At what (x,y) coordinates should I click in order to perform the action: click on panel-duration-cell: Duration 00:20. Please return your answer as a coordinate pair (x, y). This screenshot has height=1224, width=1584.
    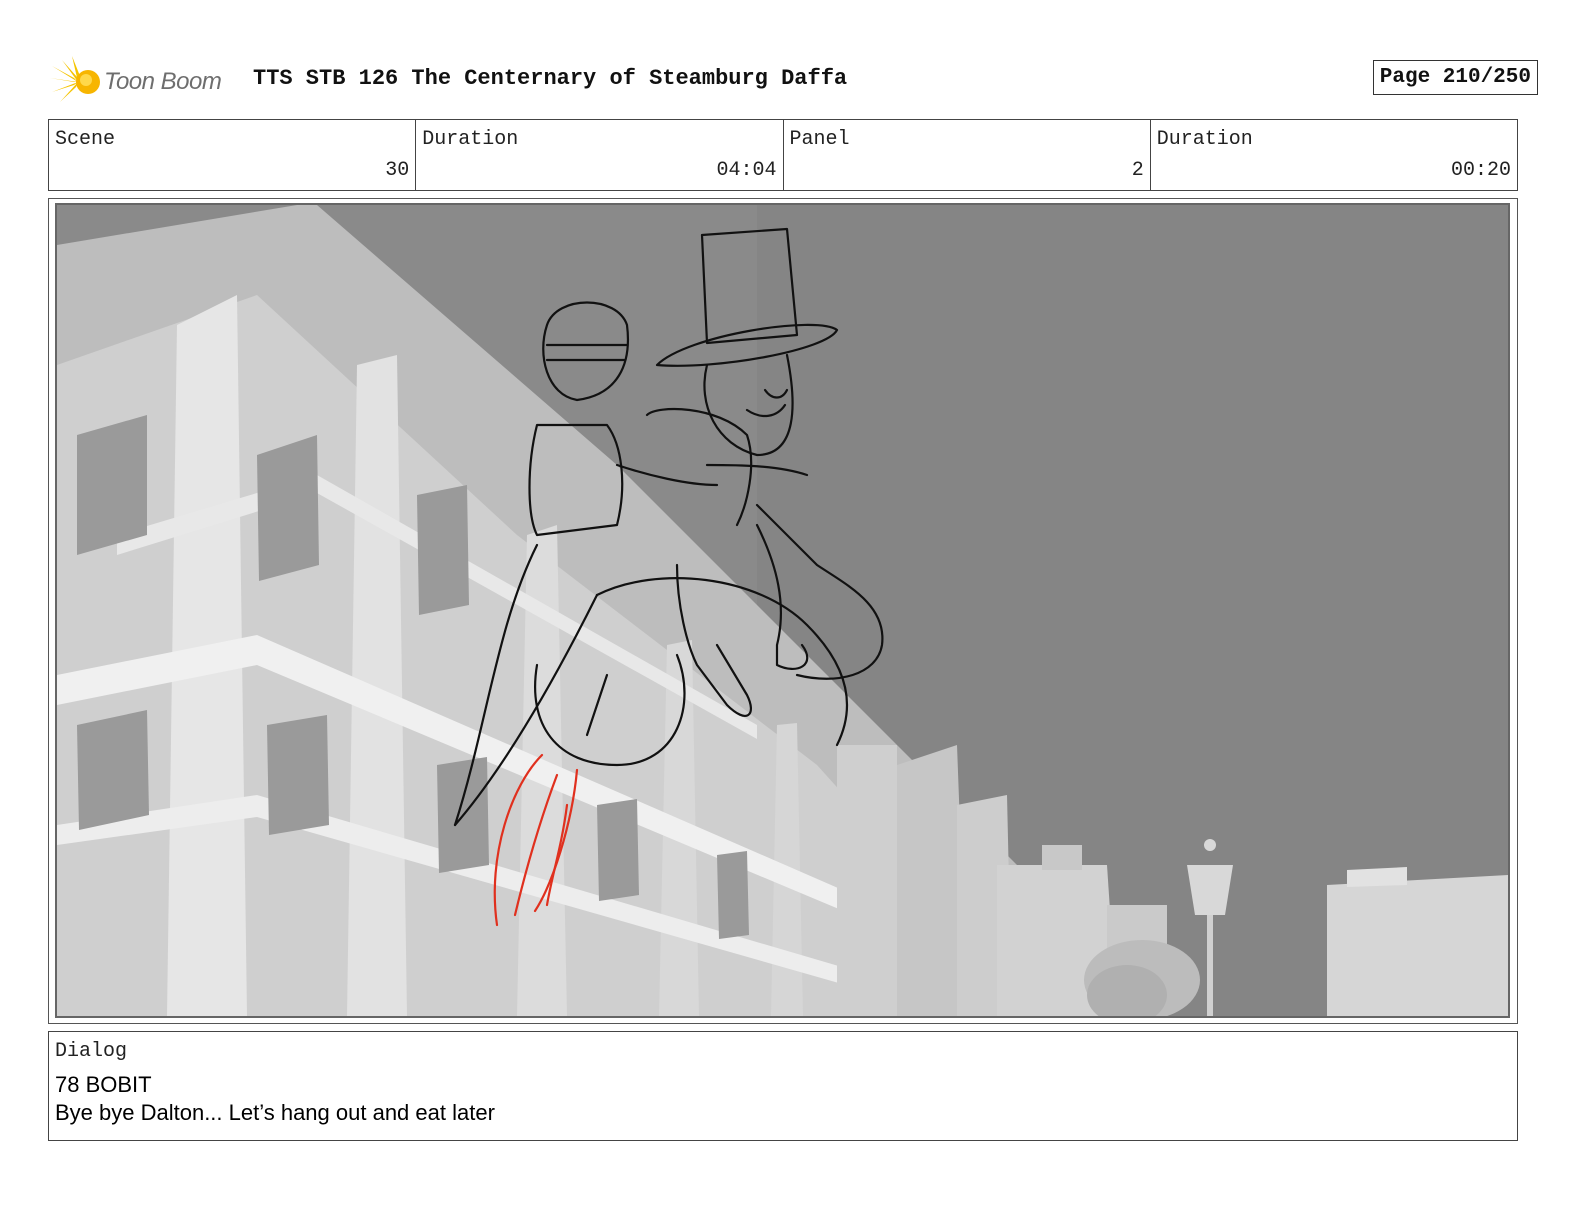
    Looking at the image, I should click on (1334, 155).